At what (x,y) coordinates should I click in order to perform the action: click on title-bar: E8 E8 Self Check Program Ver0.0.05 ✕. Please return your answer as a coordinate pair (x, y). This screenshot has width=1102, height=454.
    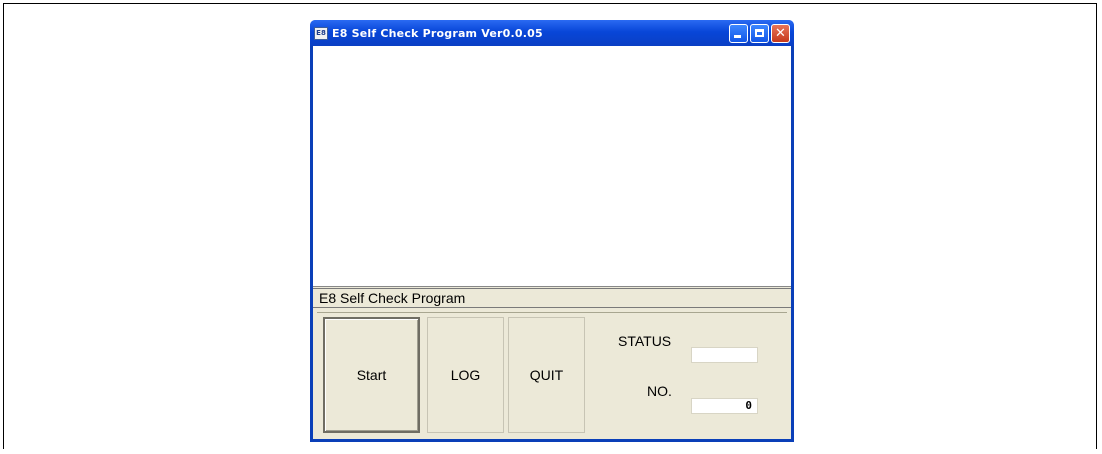
    Looking at the image, I should click on (552, 33).